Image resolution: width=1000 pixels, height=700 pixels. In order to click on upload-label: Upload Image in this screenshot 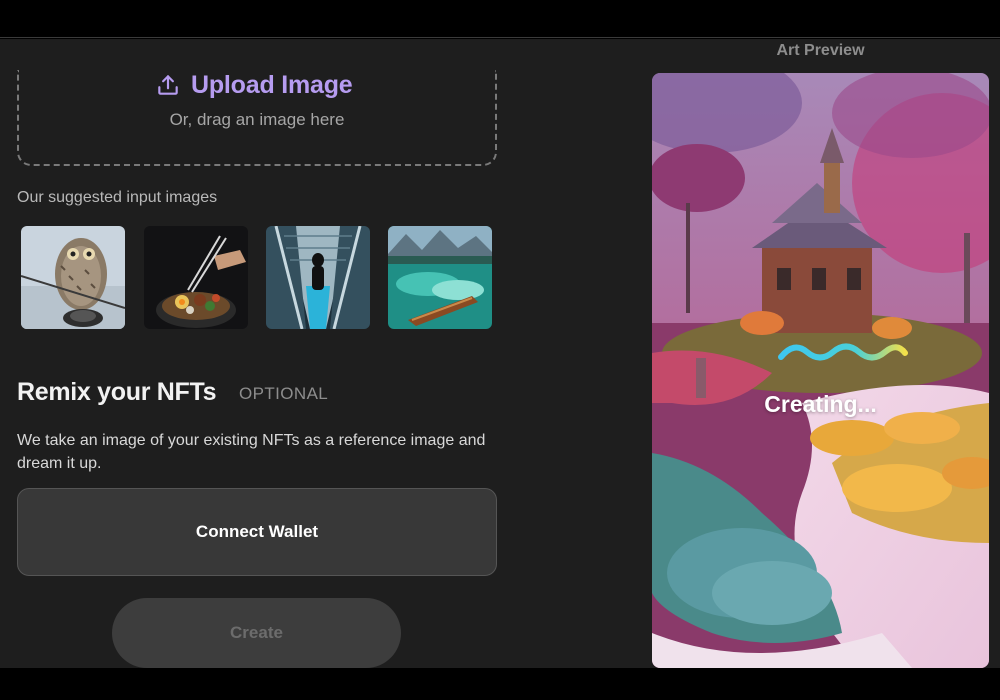, I will do `click(272, 84)`.